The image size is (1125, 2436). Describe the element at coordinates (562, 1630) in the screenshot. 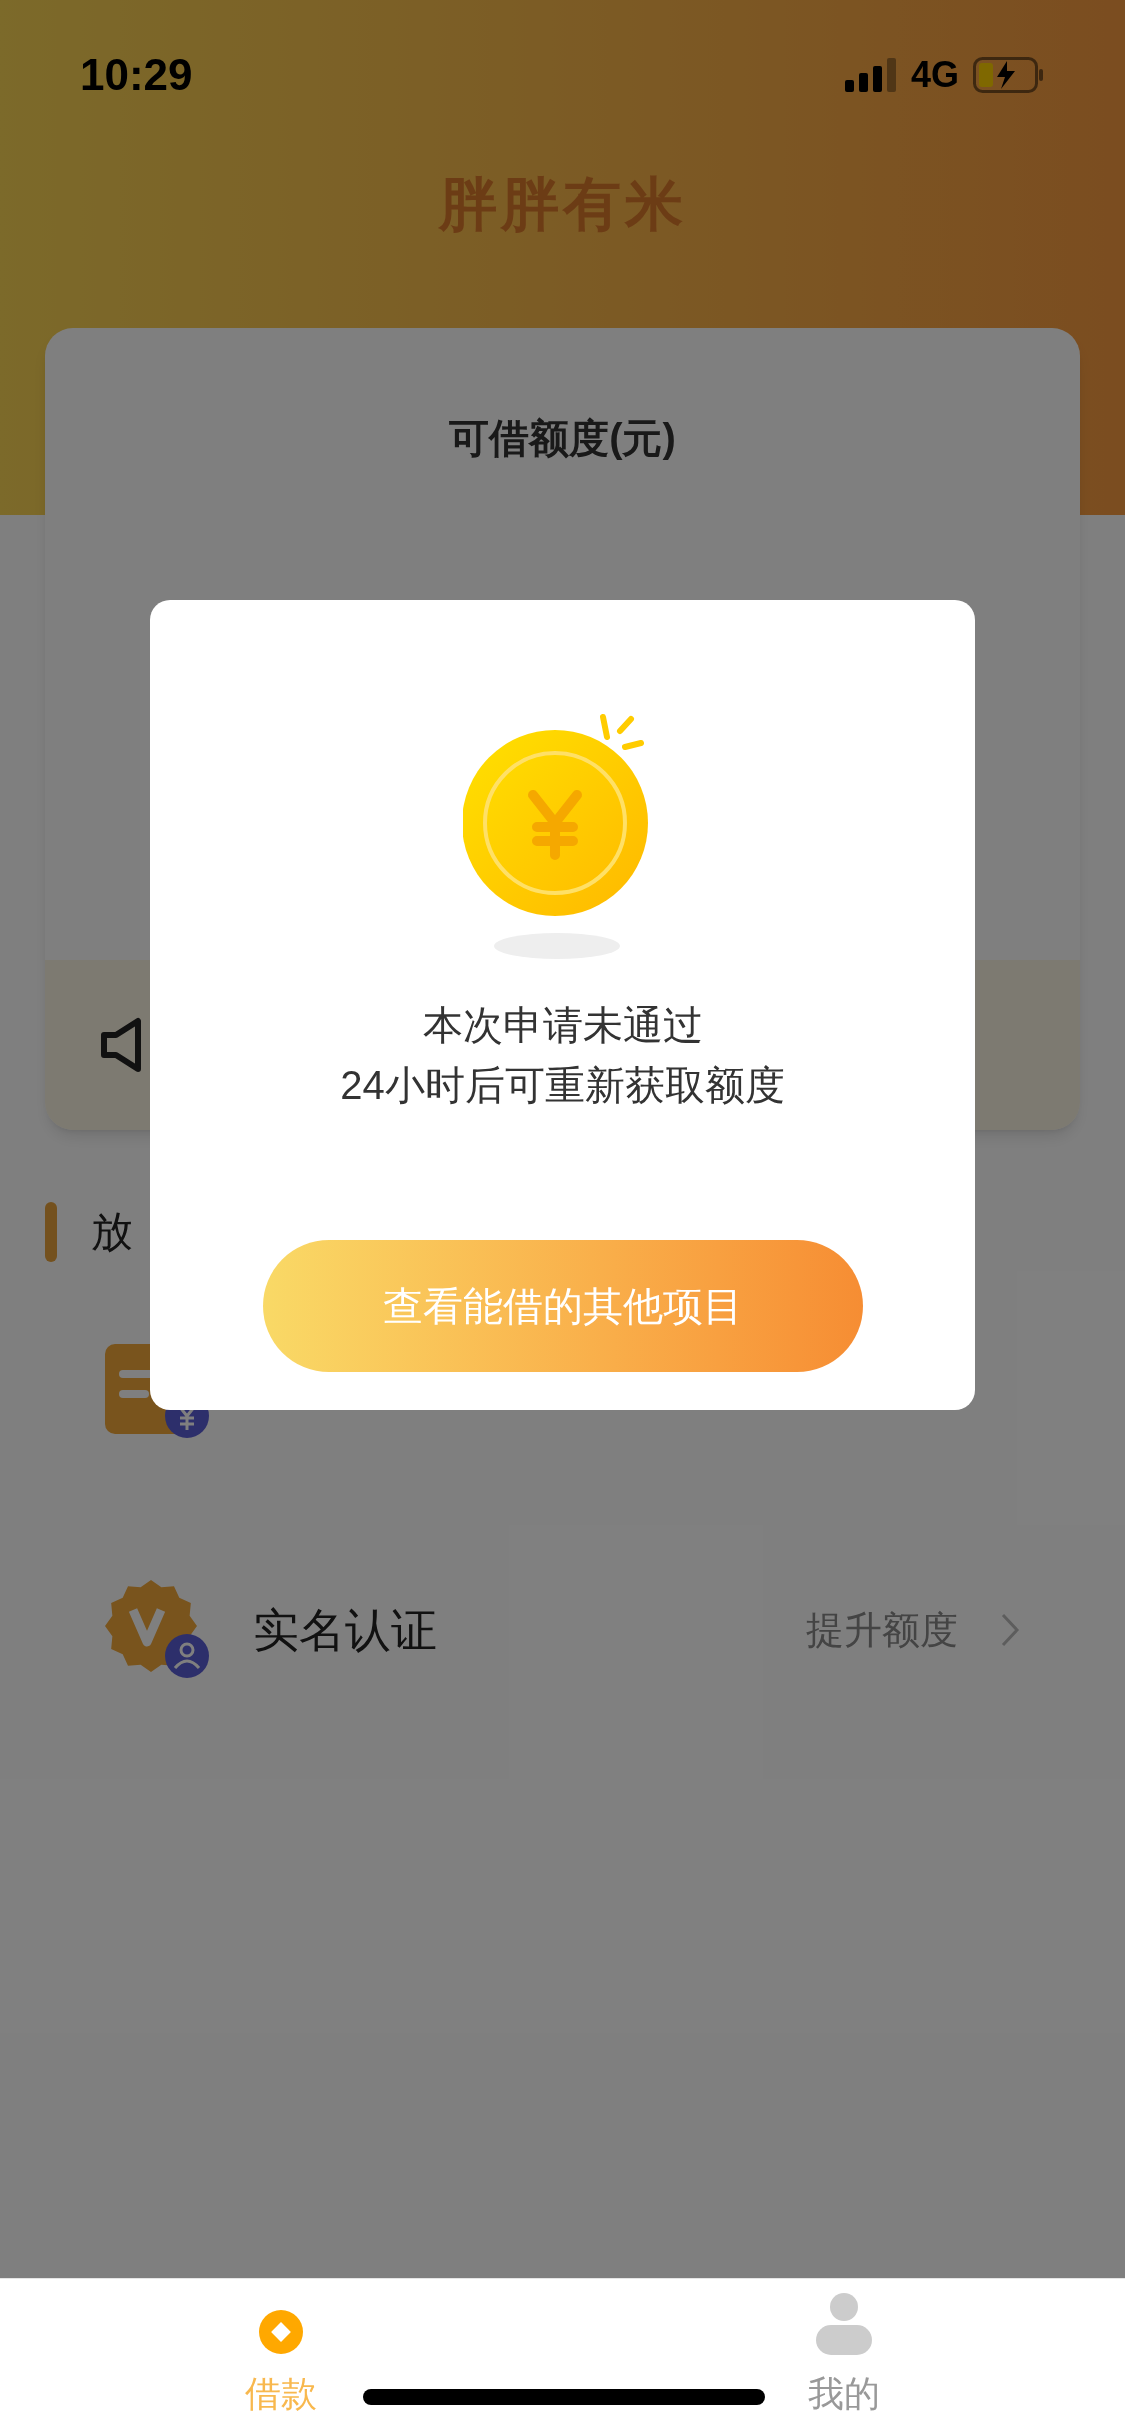

I see `menu-row: 实名认证 提升额度` at that location.